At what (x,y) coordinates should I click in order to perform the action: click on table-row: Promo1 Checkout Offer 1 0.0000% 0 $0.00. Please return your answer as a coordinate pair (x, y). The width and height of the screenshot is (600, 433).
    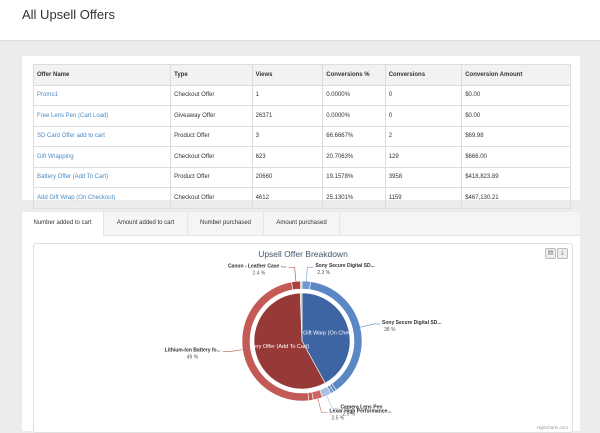
    Looking at the image, I should click on (301, 95).